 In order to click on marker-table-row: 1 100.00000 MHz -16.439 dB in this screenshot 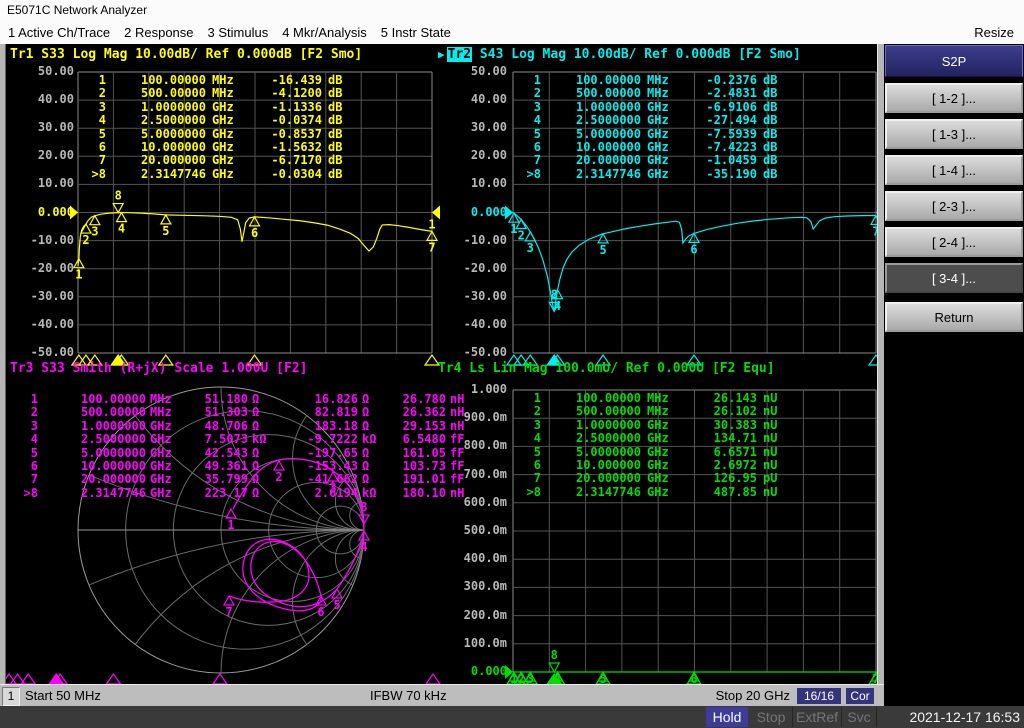, I will do `click(220, 80)`.